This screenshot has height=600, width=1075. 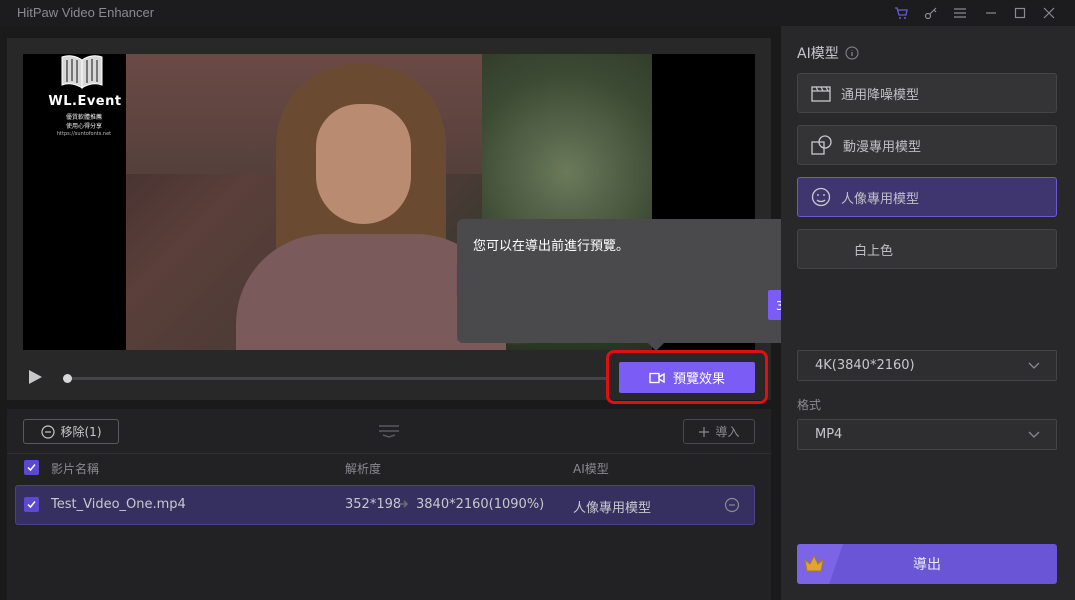 I want to click on crown-icon, so click(x=814, y=563).